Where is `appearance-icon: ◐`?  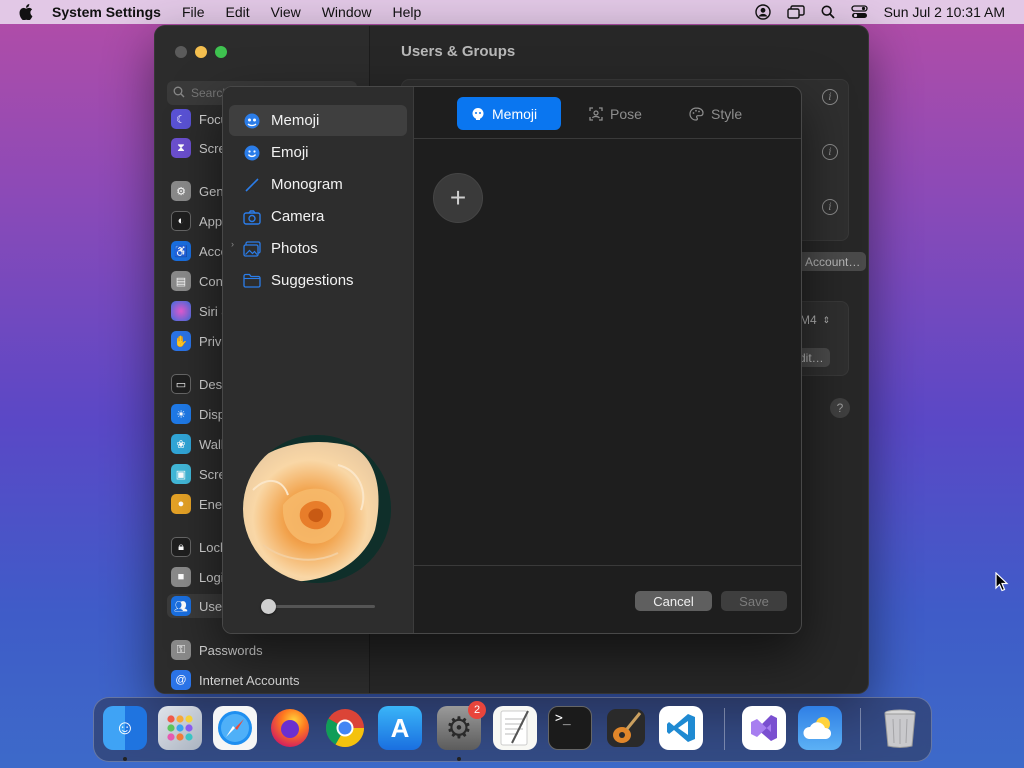
appearance-icon: ◐ is located at coordinates (181, 221).